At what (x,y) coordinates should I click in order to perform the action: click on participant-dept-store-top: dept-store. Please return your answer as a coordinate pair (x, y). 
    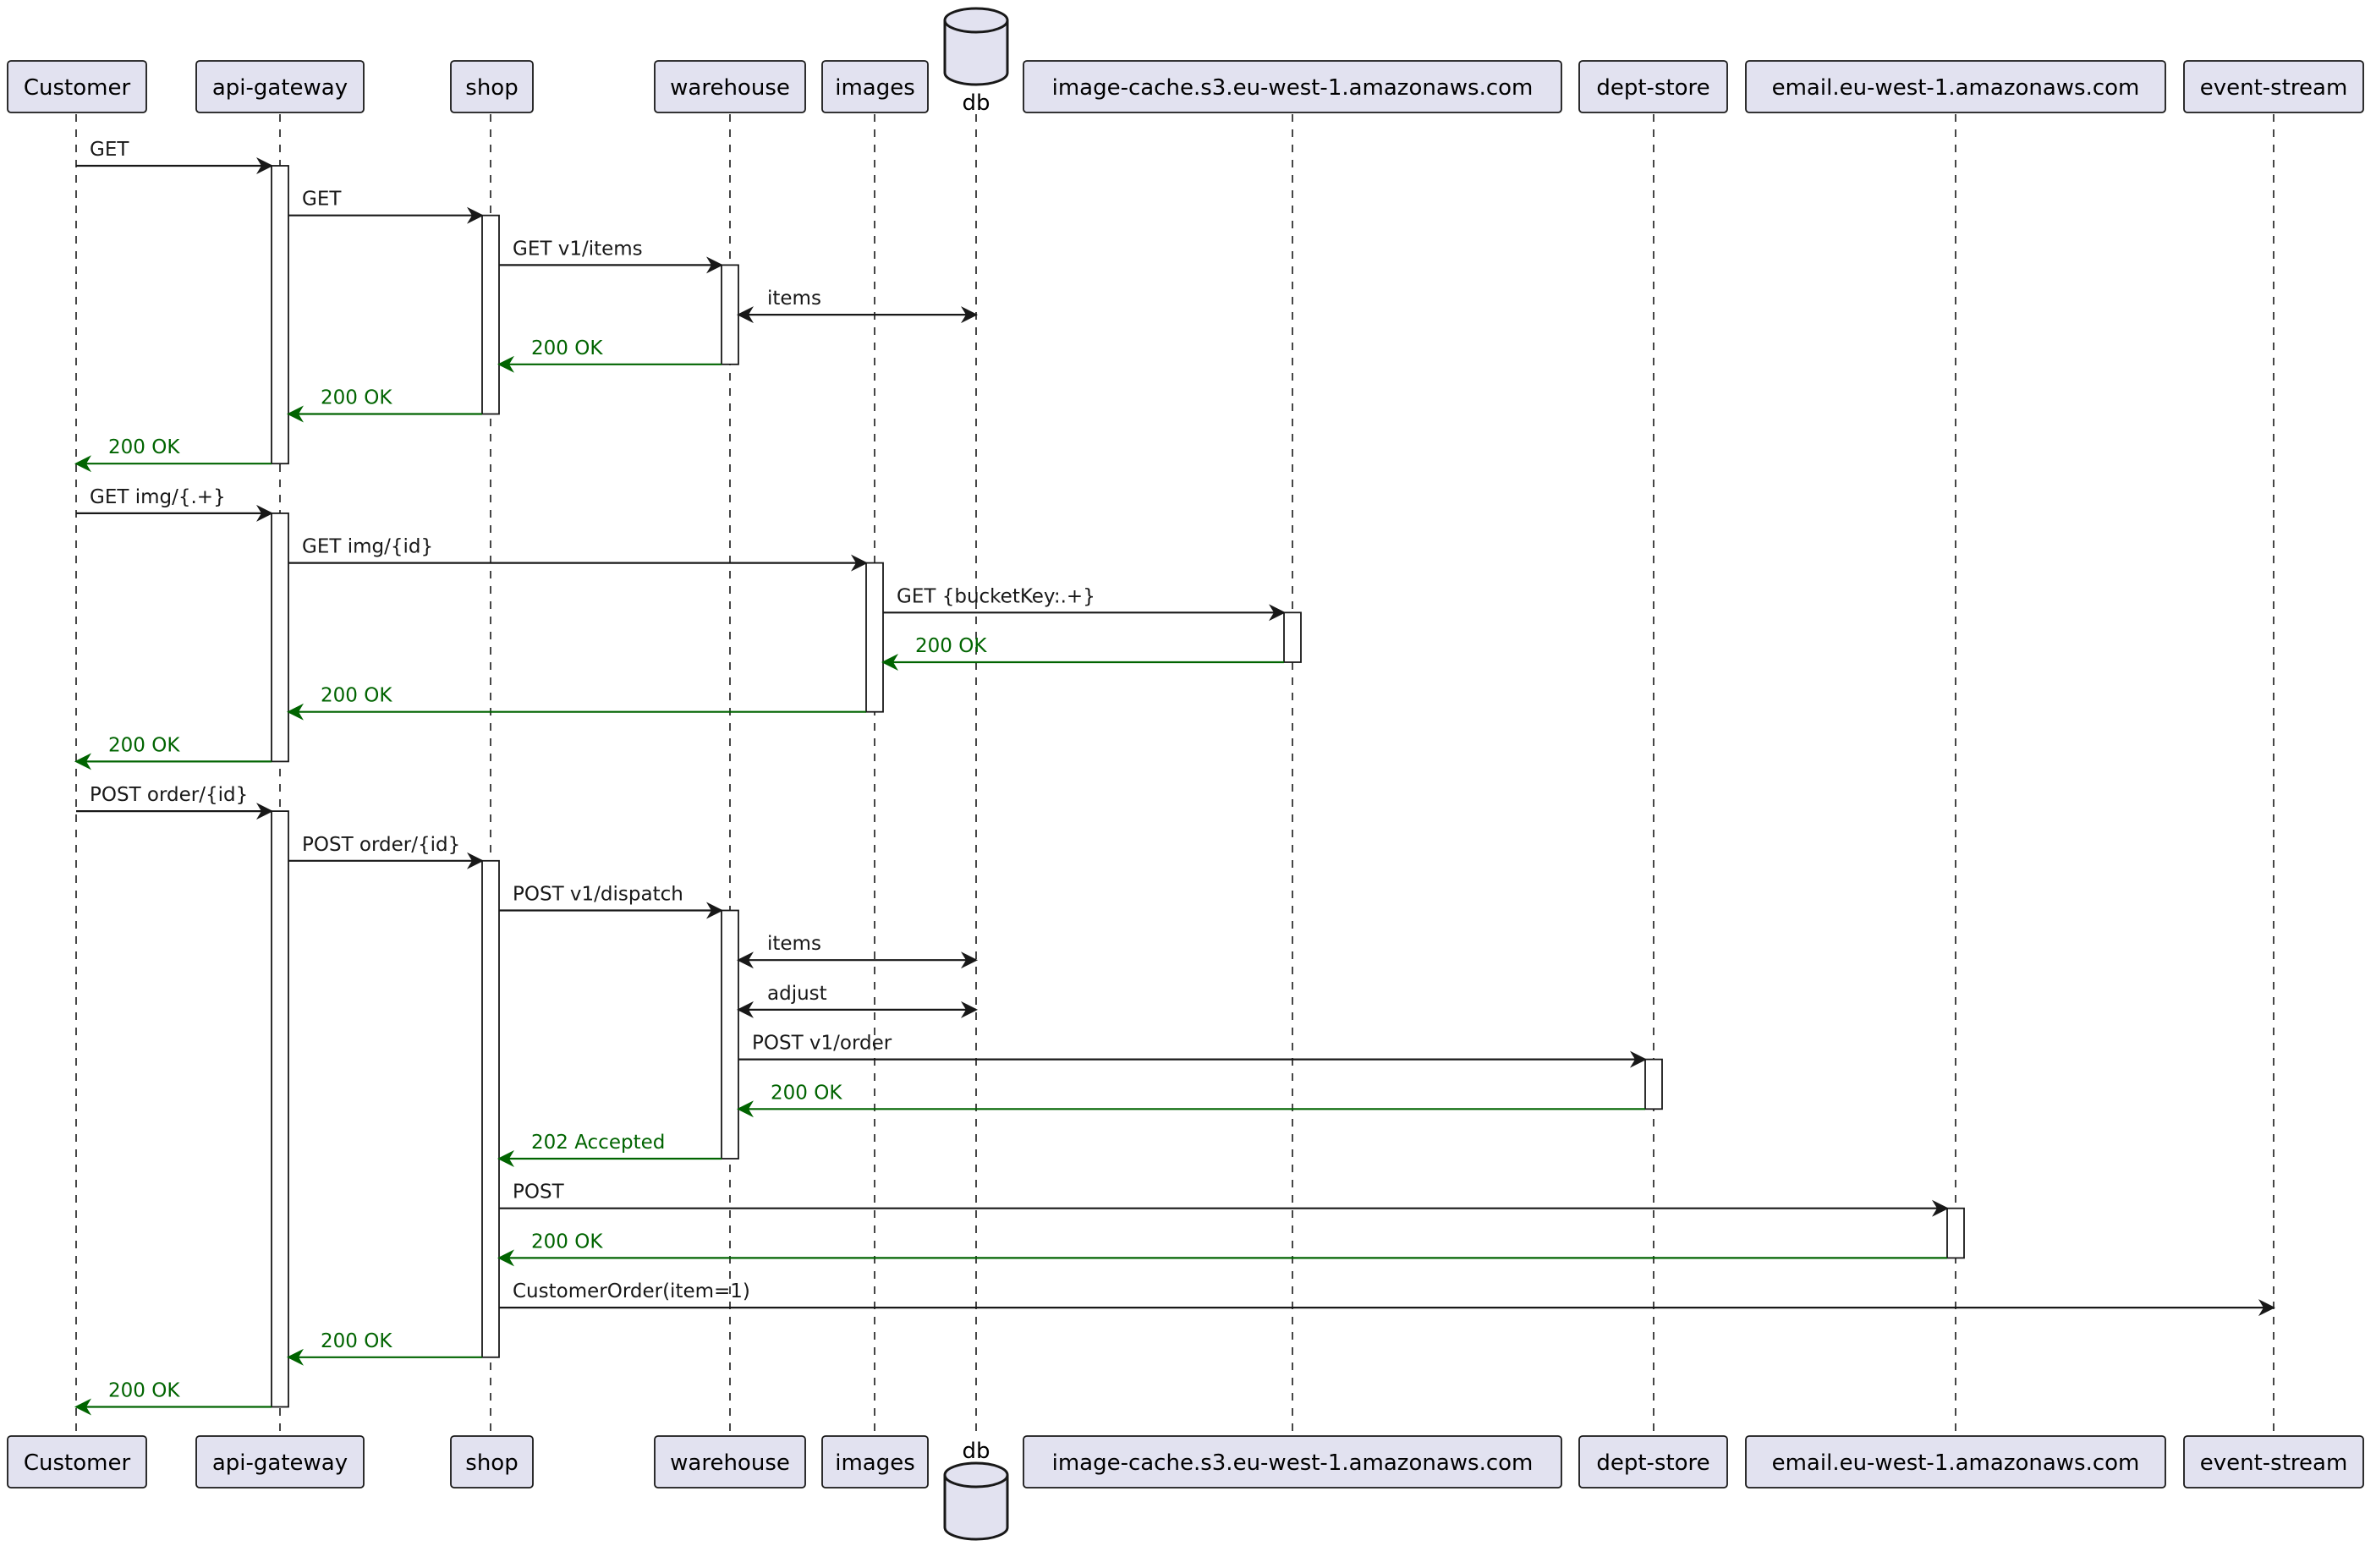
    Looking at the image, I should click on (1653, 86).